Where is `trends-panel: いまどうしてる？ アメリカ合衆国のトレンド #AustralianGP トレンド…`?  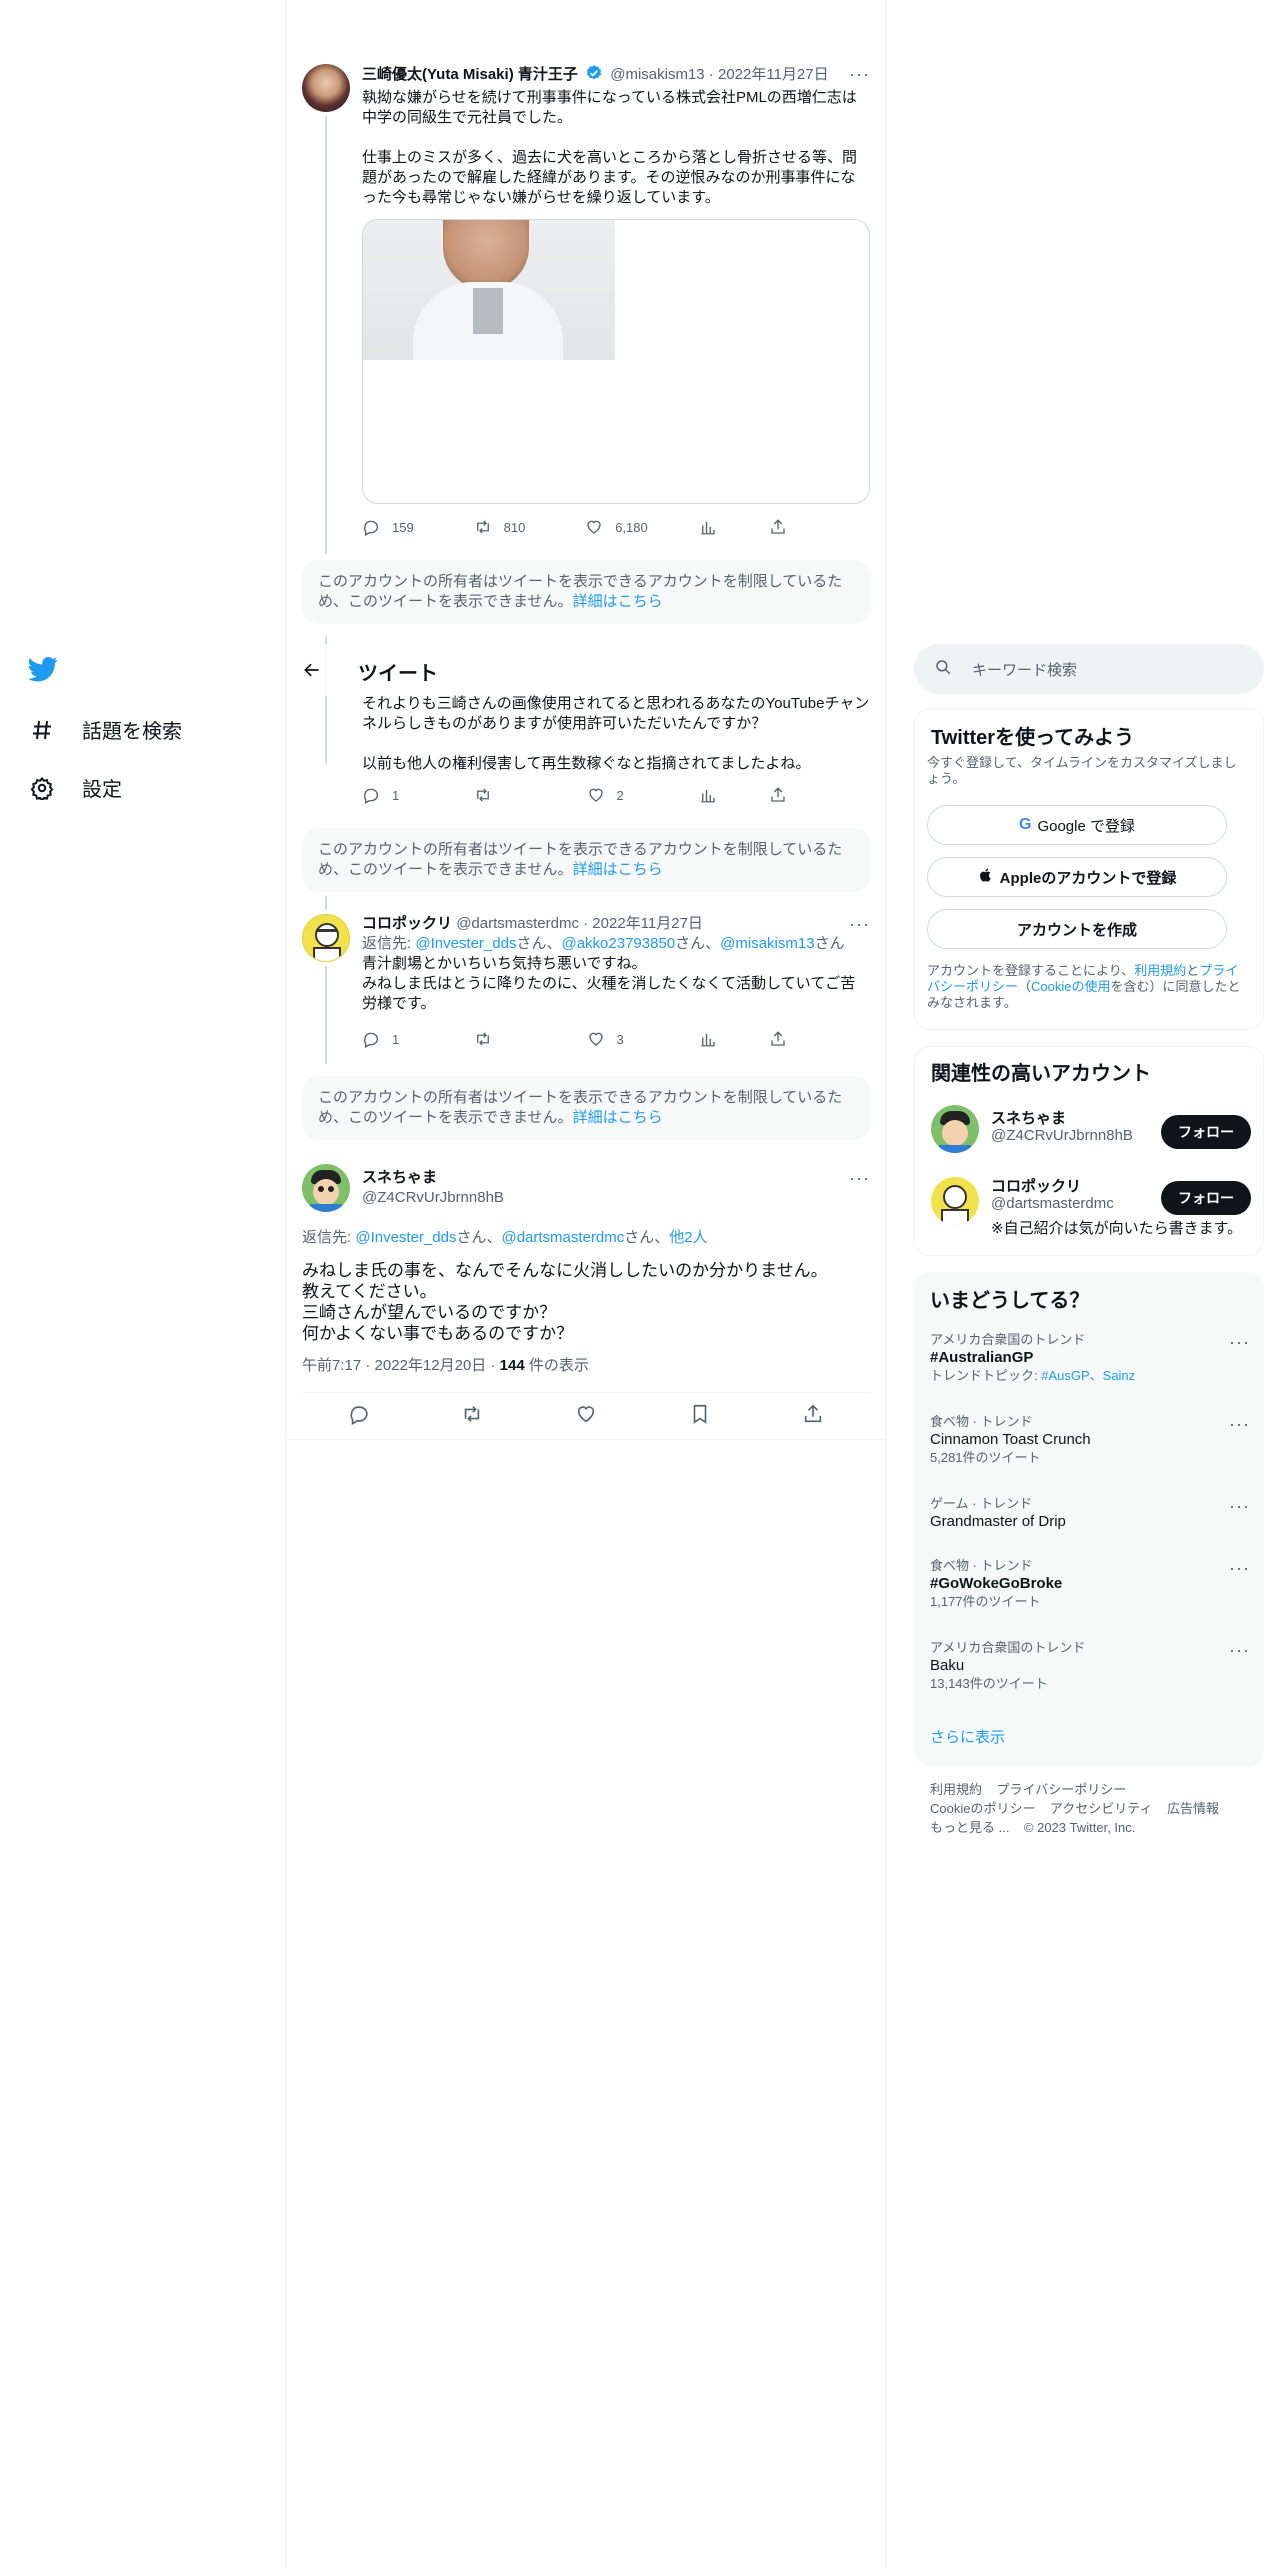
trends-panel: いまどうしてる？ アメリカ合衆国のトレンド #AustralianGP トレンド… is located at coordinates (1089, 1519).